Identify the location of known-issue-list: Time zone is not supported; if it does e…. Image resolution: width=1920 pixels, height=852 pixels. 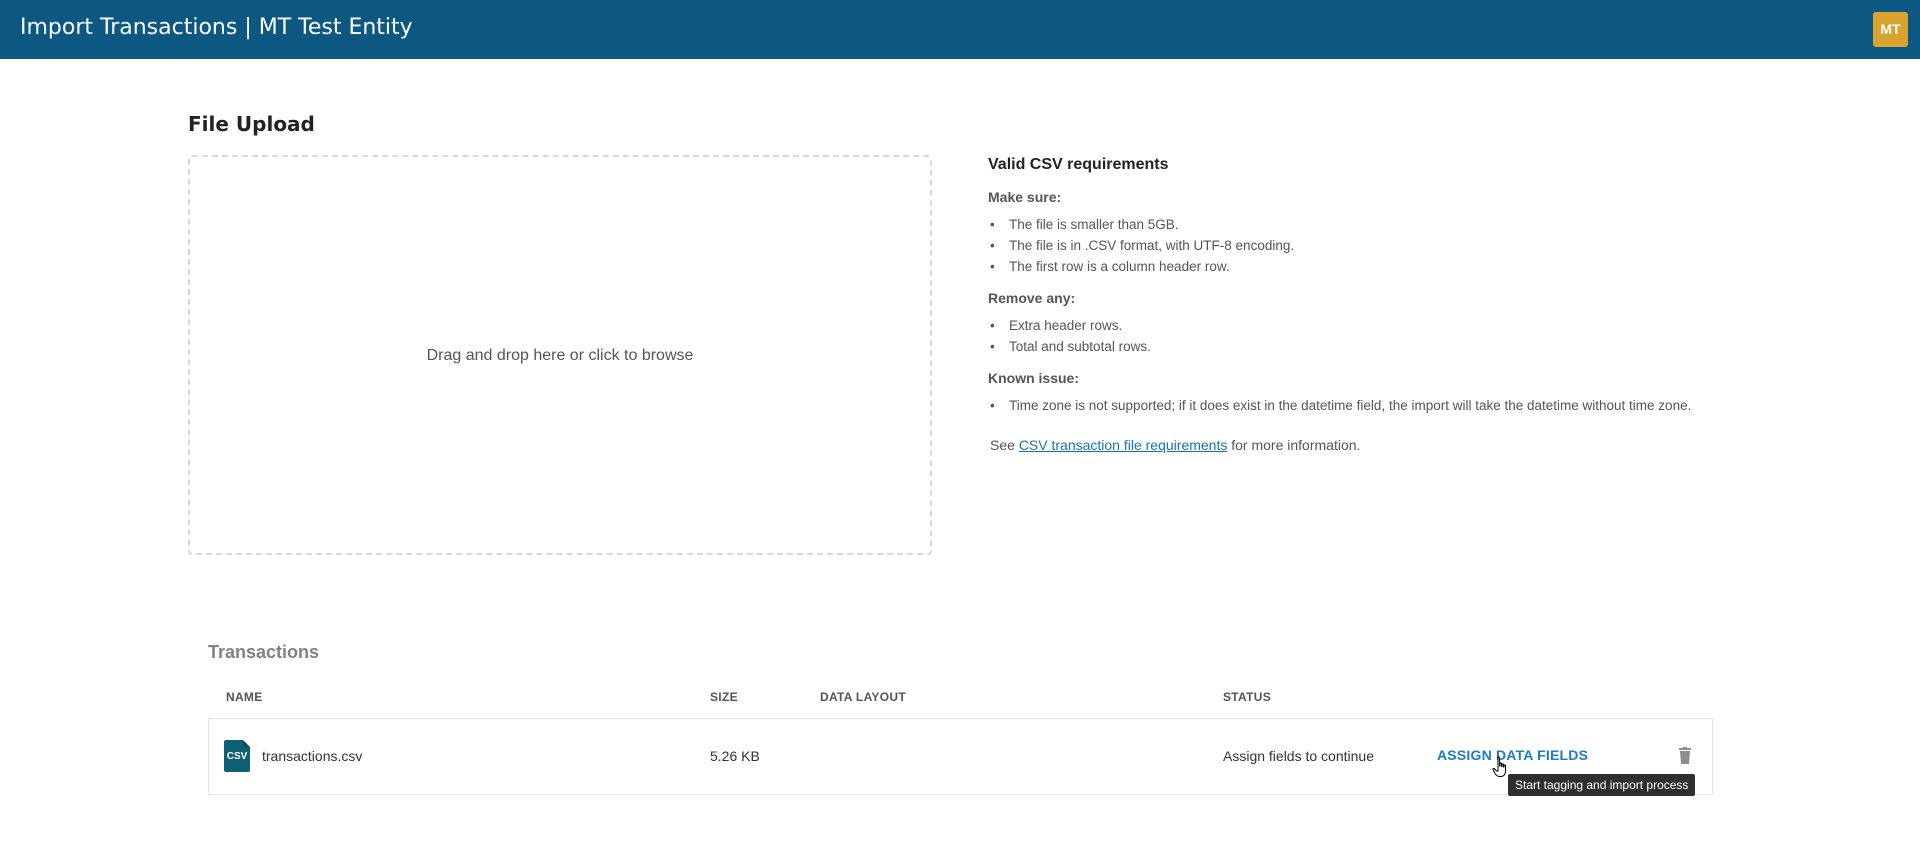
(1378, 405).